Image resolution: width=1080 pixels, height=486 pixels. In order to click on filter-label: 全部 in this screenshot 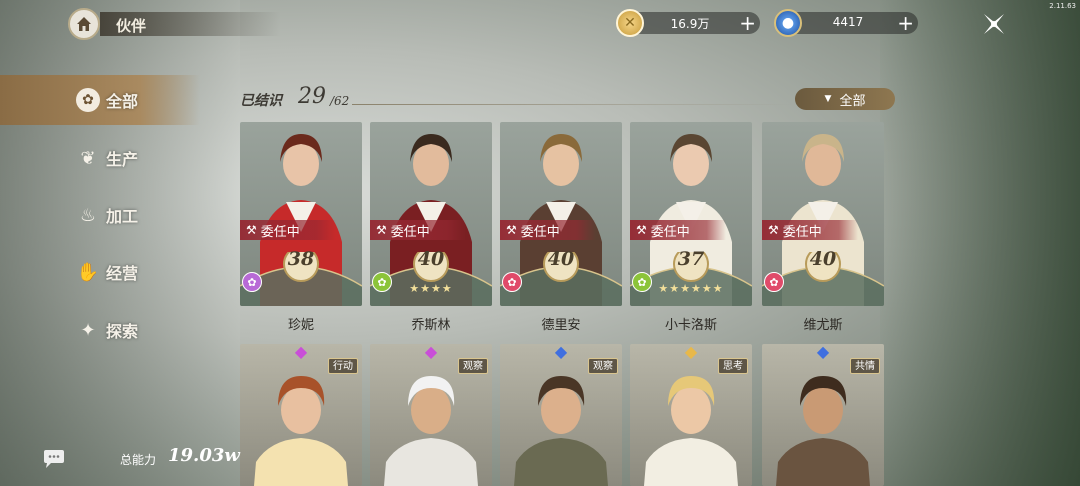, I will do `click(852, 101)`.